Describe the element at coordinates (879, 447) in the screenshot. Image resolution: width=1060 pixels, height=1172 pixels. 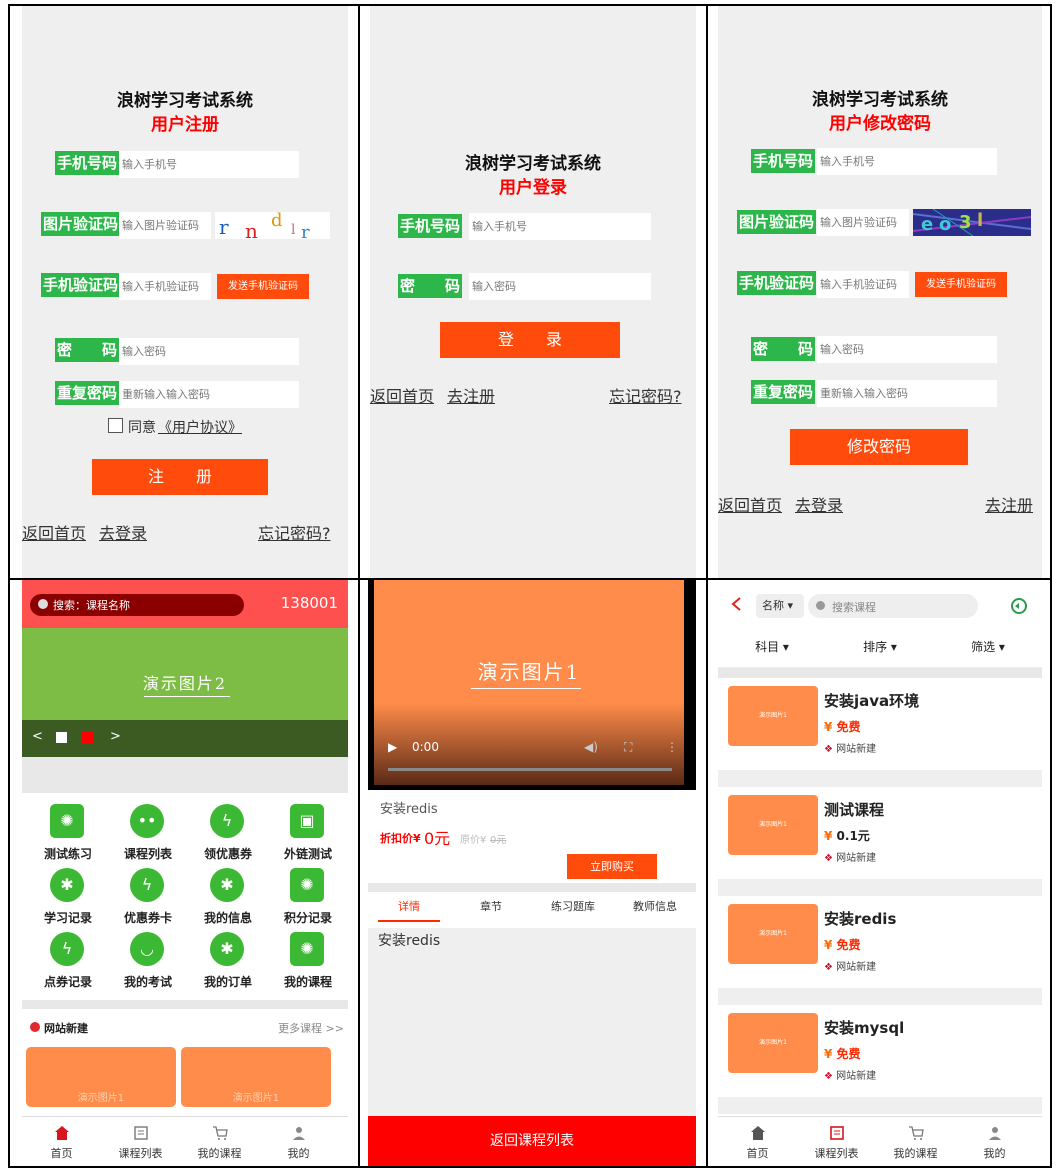
I see `change-password-button: 修改密码` at that location.